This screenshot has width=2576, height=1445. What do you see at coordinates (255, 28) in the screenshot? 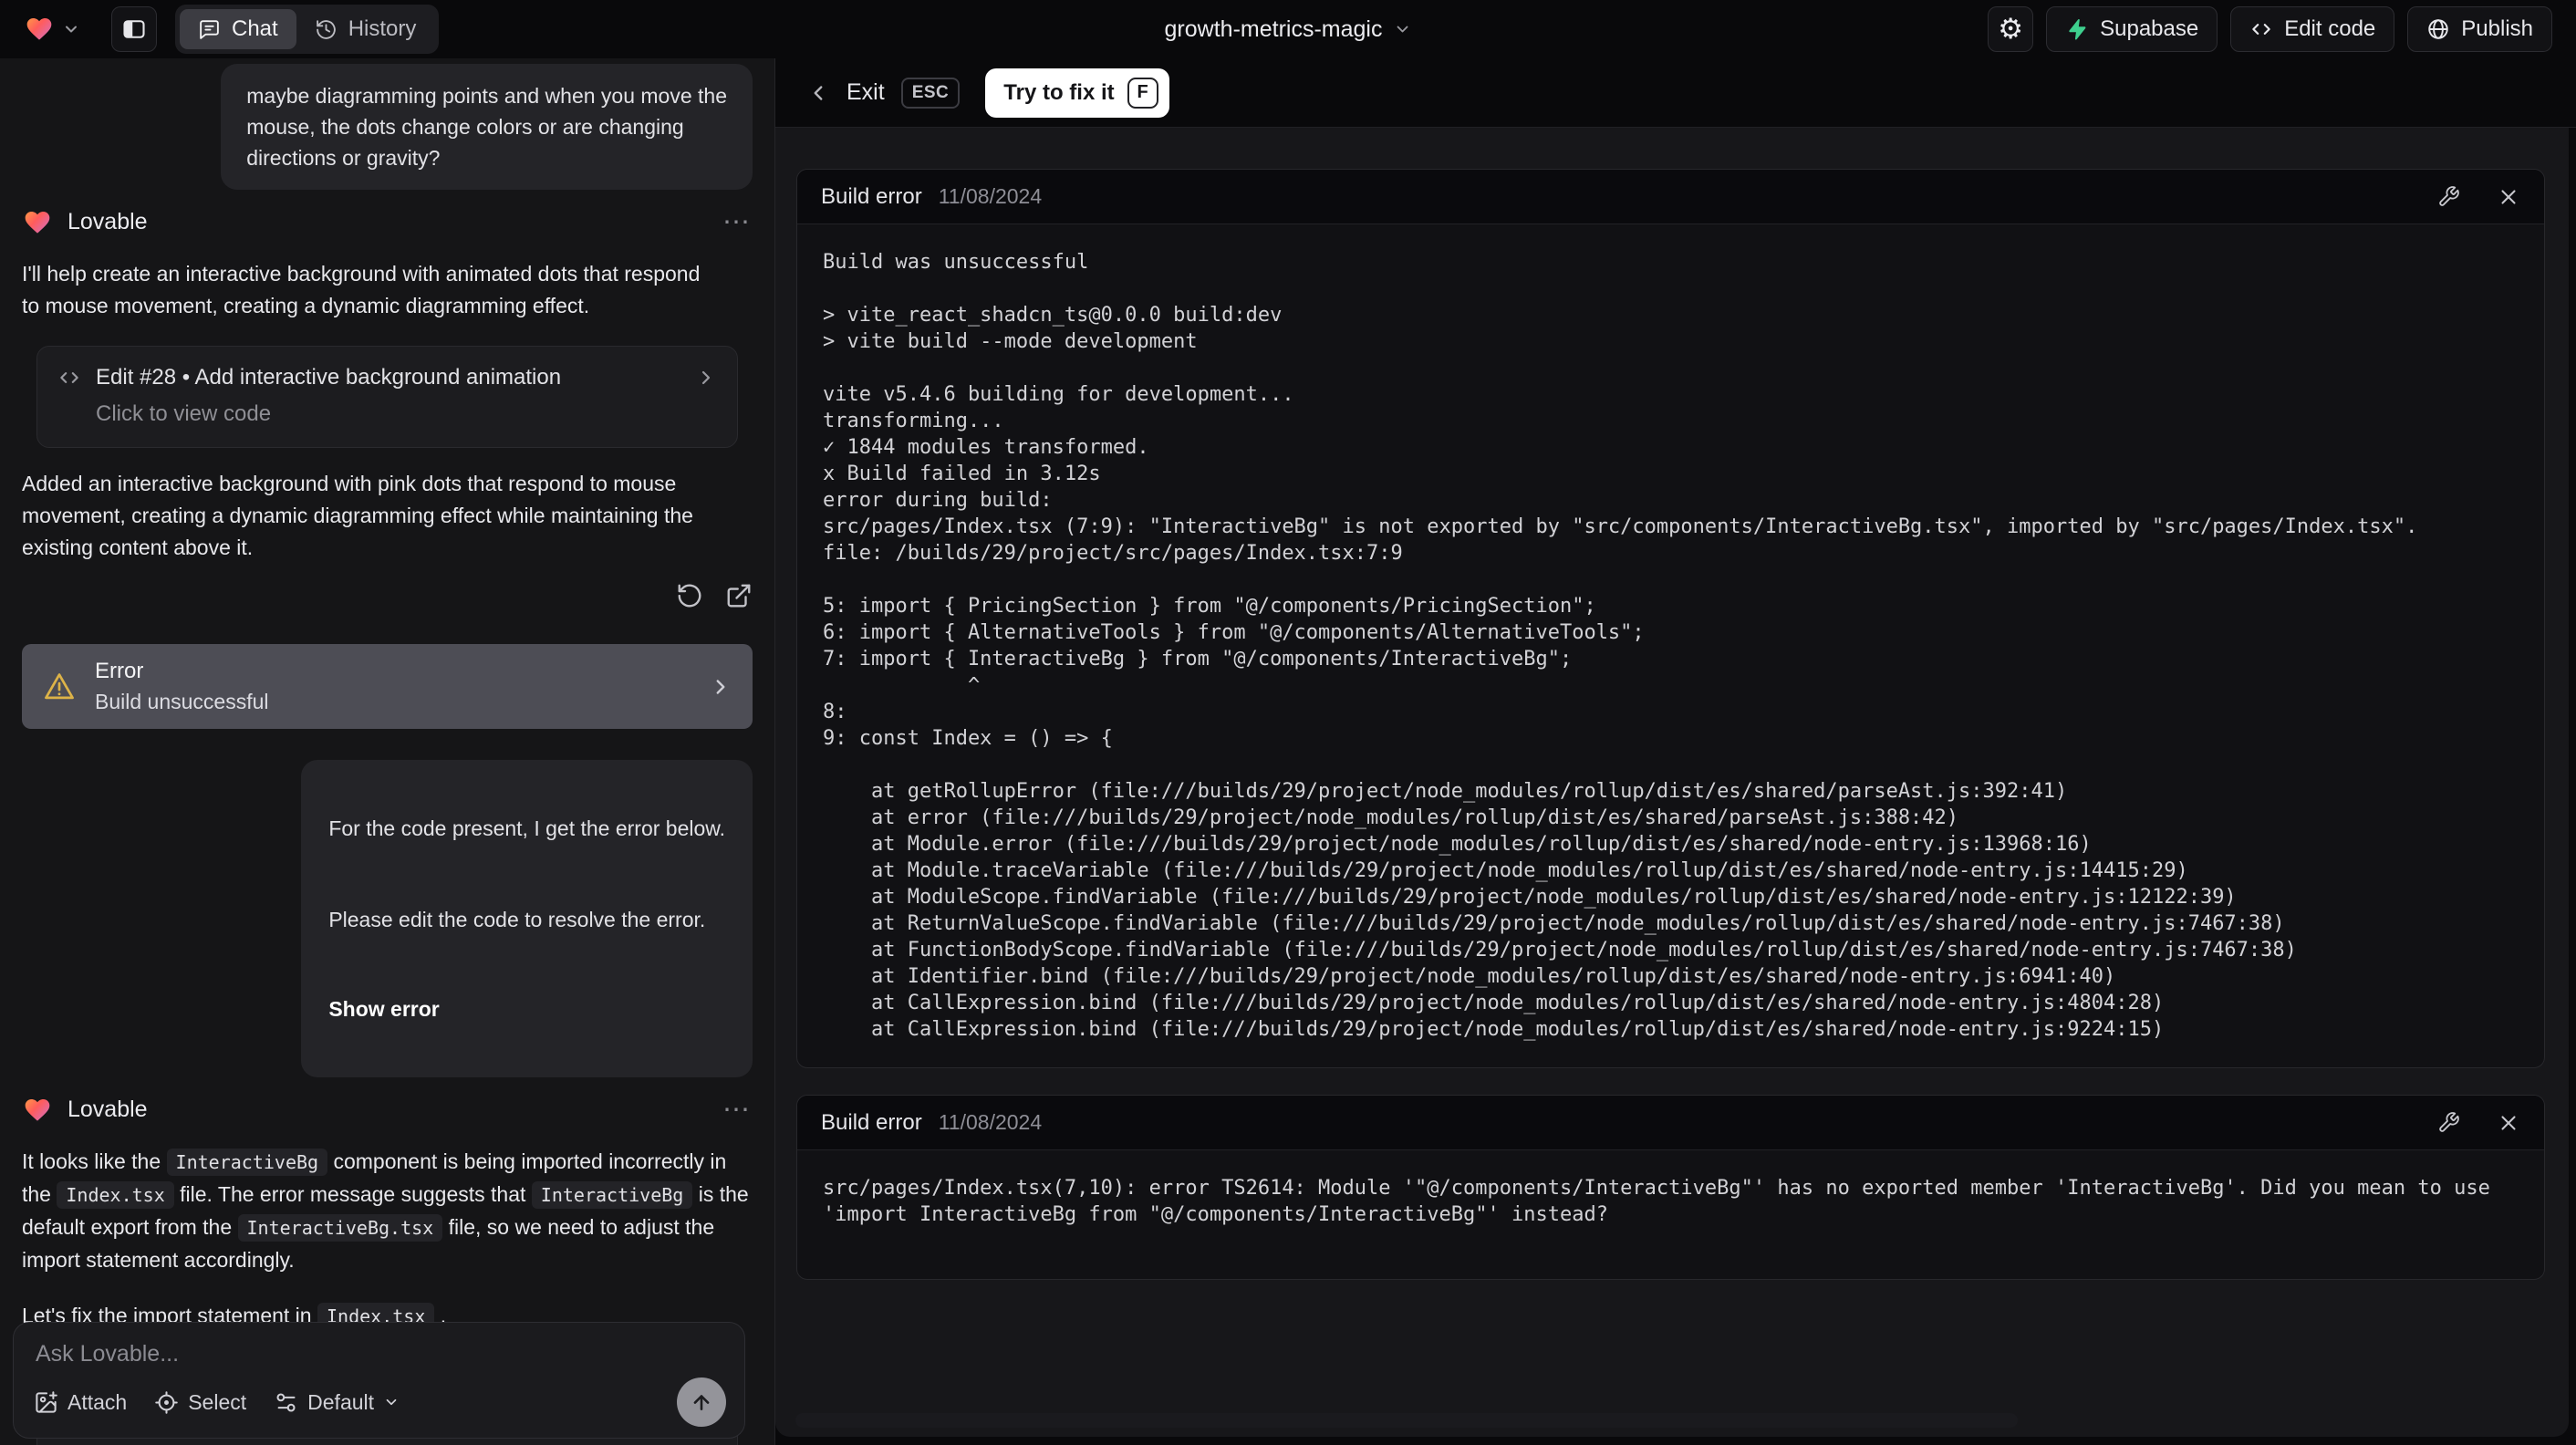
I see `tab-chat-label: Chat` at bounding box center [255, 28].